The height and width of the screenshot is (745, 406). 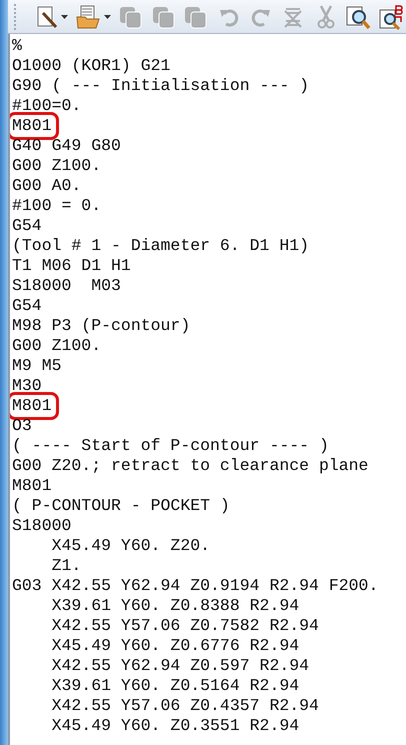 I want to click on code-line: ( P-CONTOUR - POCKET ), so click(x=121, y=506).